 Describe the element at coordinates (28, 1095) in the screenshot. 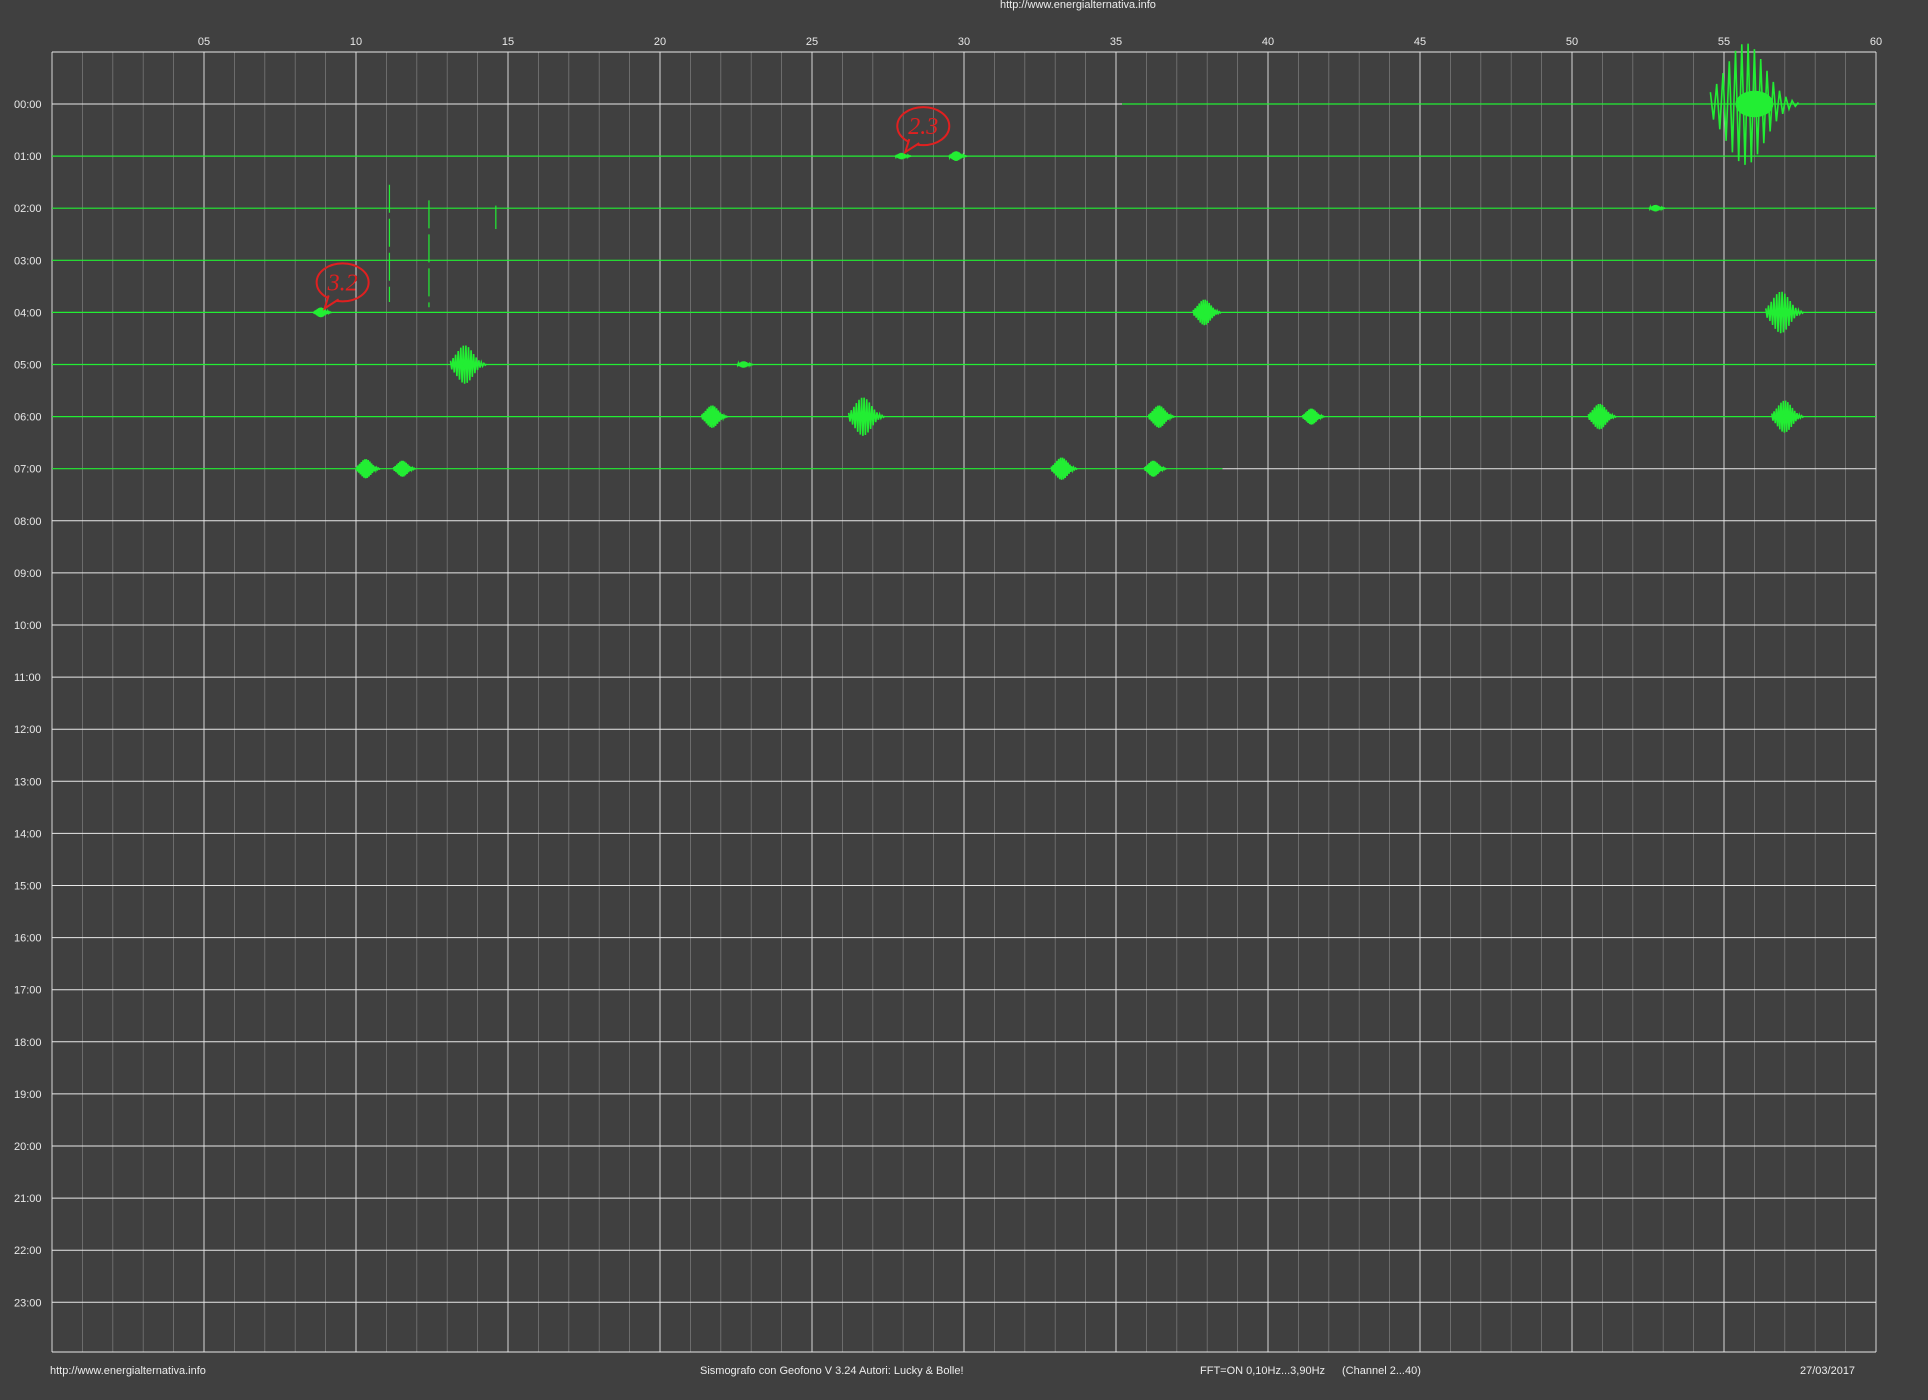

I see `y-hour-label-1900: 19:00` at that location.